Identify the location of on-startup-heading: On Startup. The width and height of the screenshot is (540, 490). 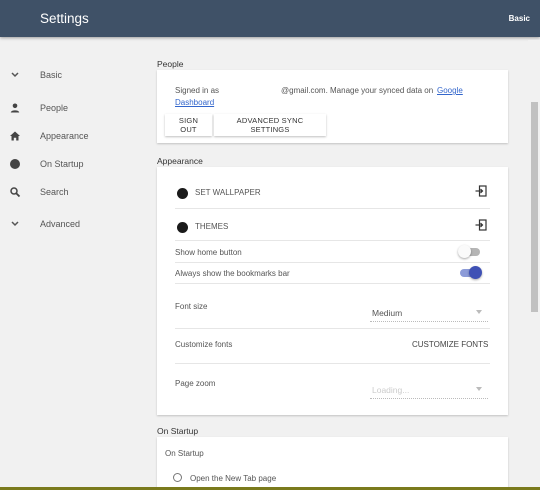
(184, 453).